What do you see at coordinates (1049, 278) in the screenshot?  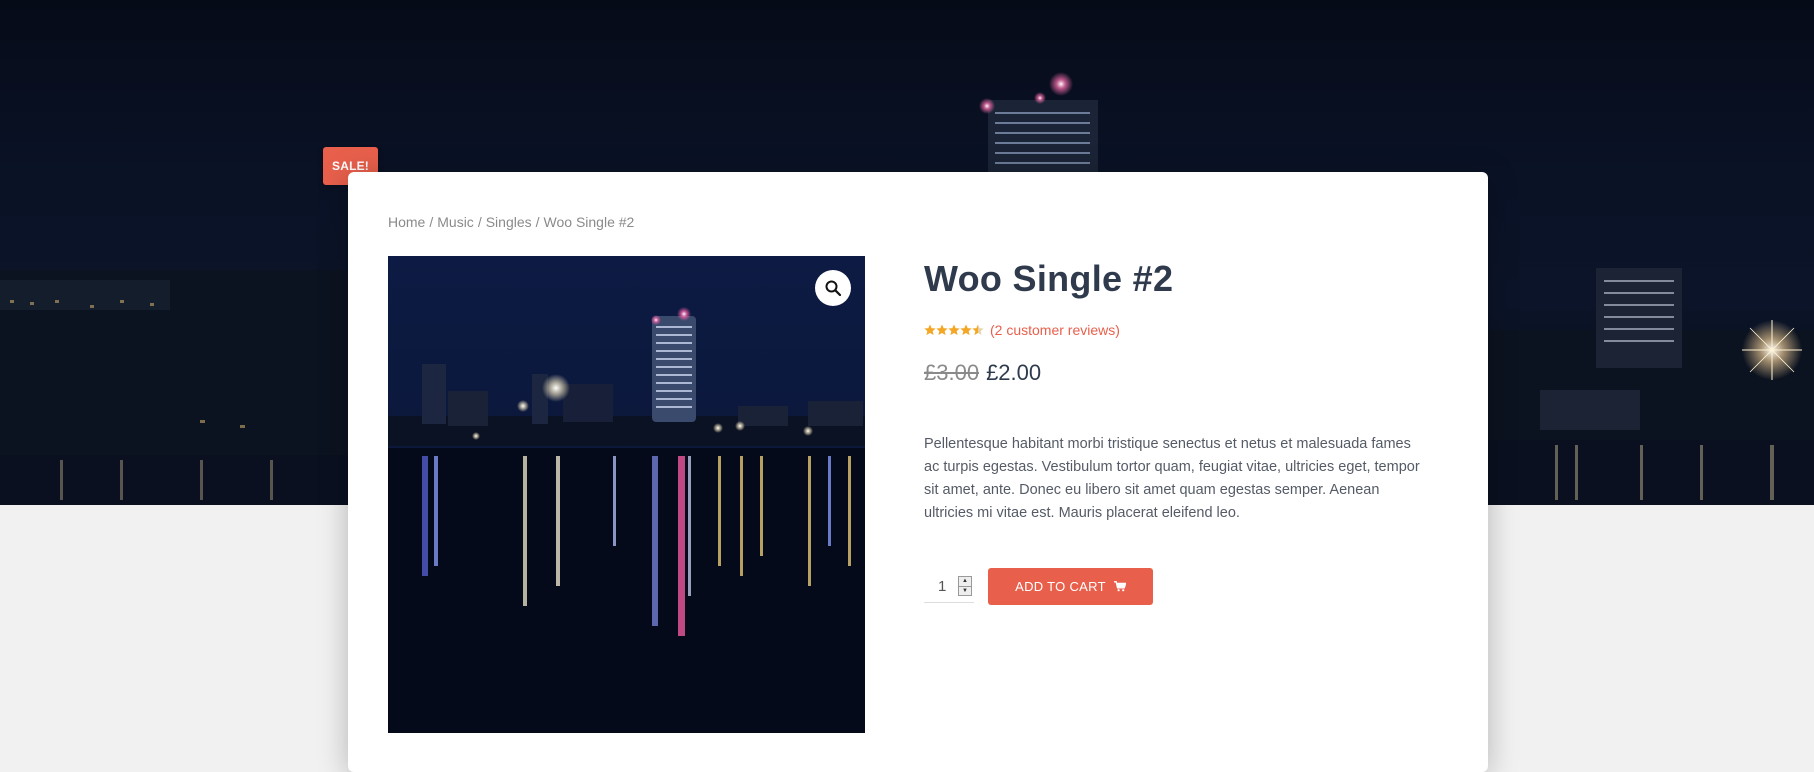 I see `product-title: Woo Single #2` at bounding box center [1049, 278].